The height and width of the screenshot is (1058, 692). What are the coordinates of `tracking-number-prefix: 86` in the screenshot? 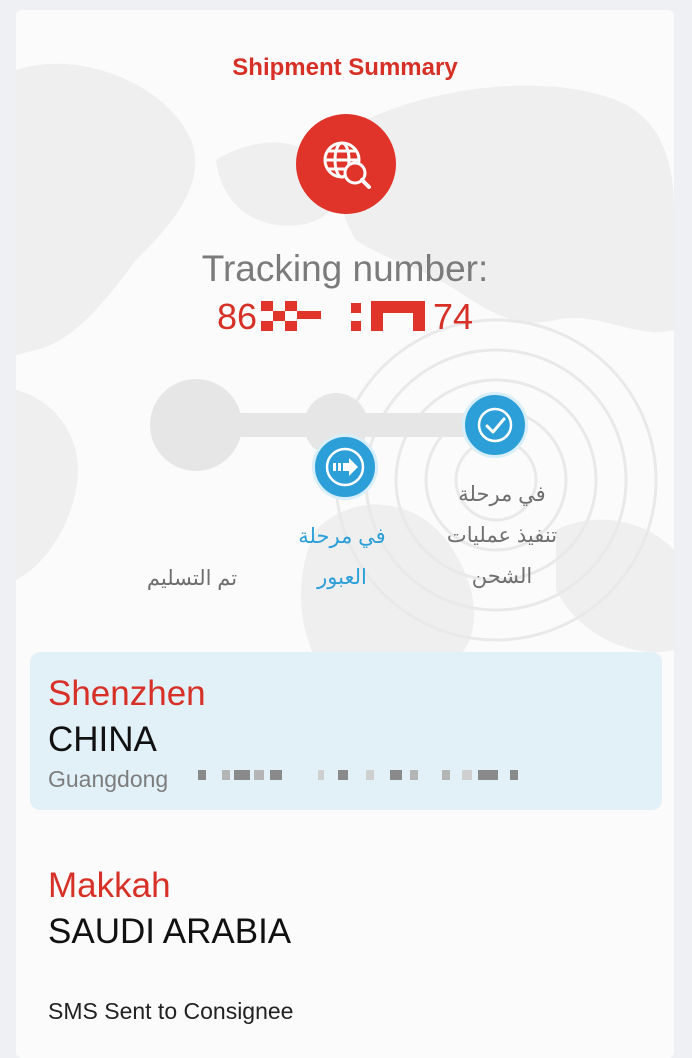 It's located at (236, 316).